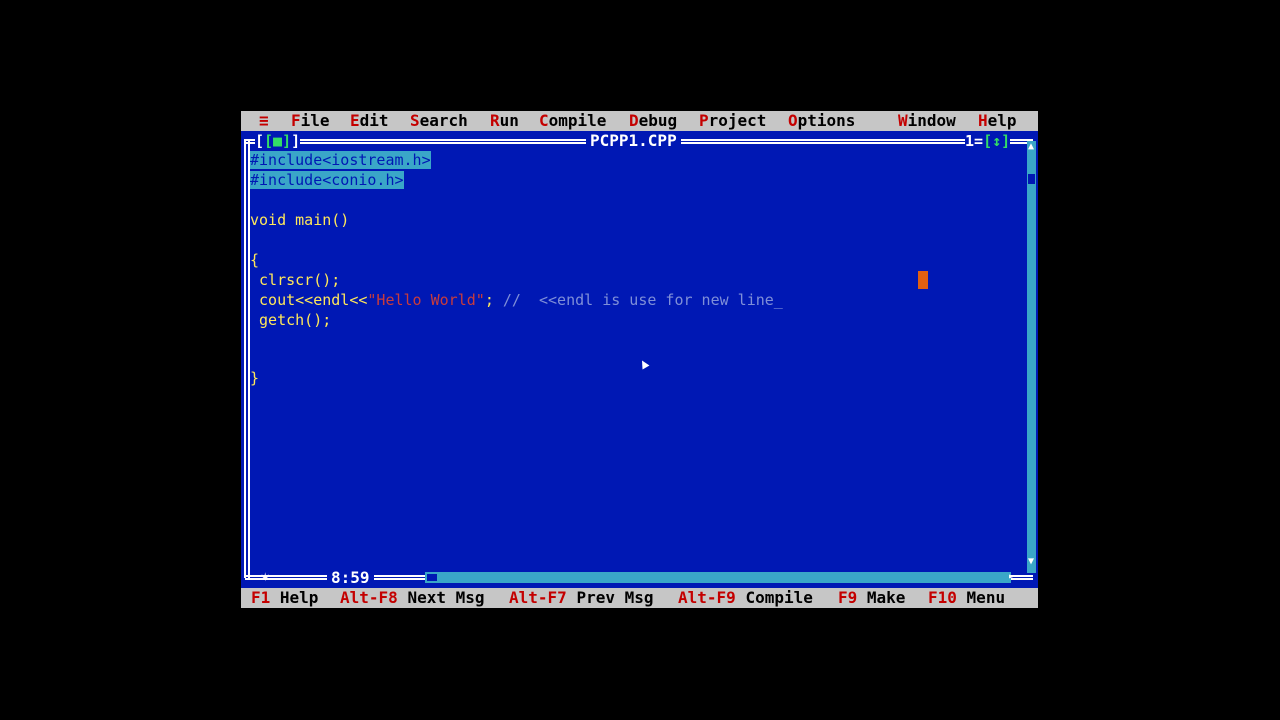 The height and width of the screenshot is (720, 1280). I want to click on menu-options: Options, so click(821, 121).